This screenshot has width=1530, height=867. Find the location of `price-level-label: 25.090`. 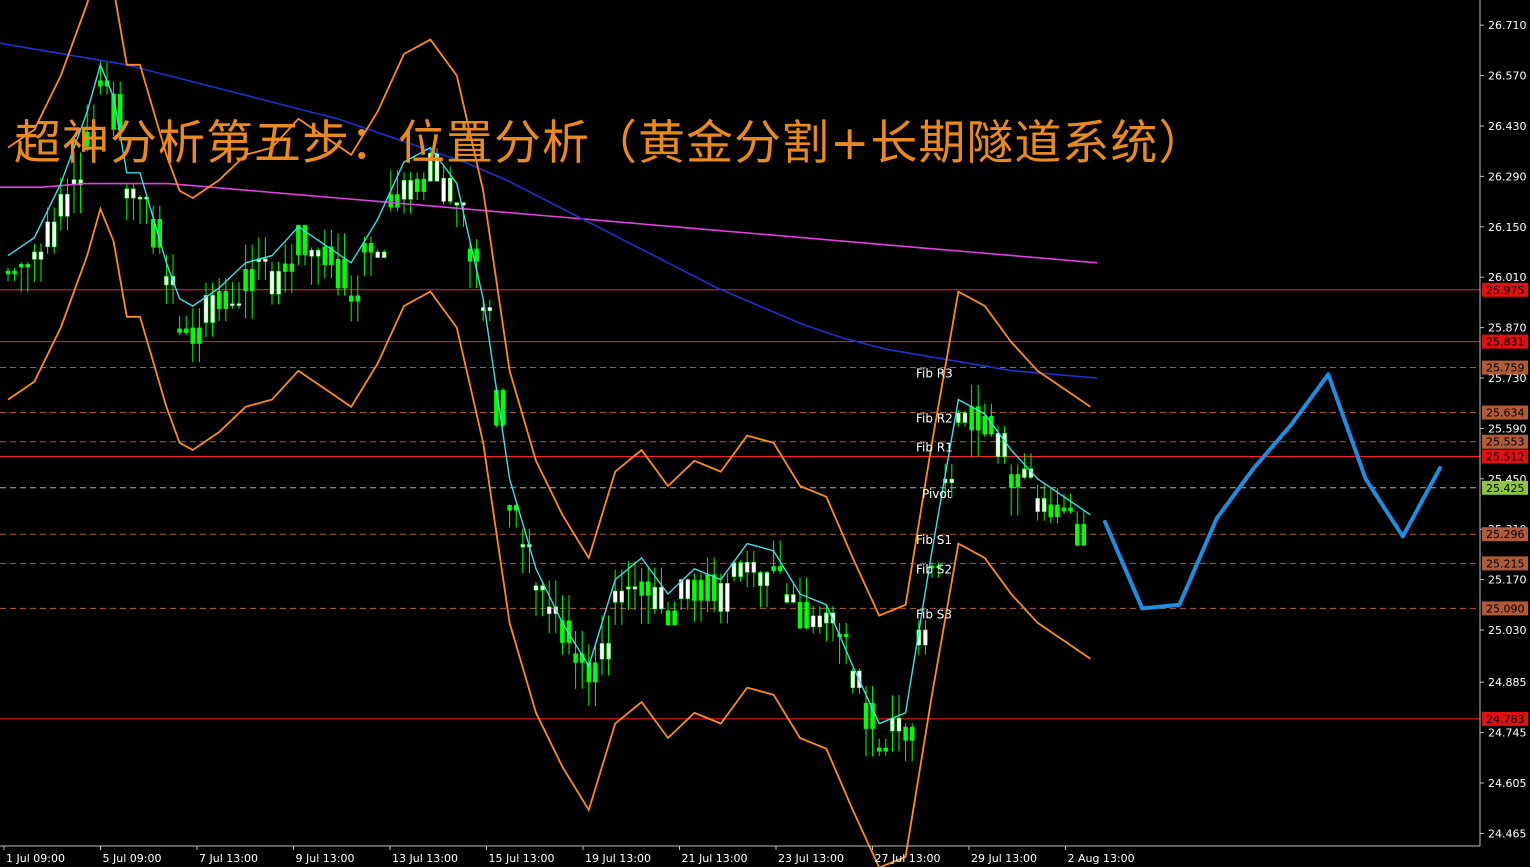

price-level-label: 25.090 is located at coordinates (1505, 608).